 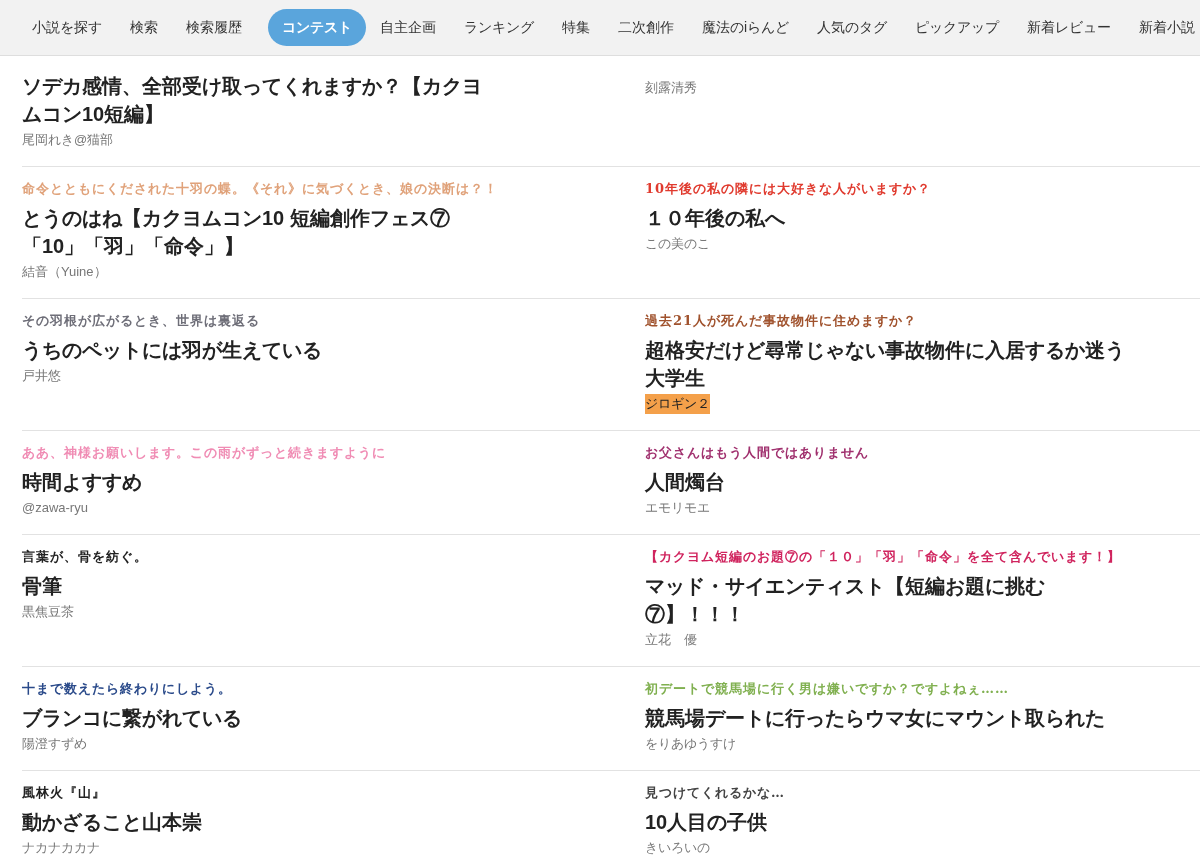 What do you see at coordinates (782, 321) in the screenshot?
I see `catchphrase: 過去21人が死んだ事故物件に住めますか？` at bounding box center [782, 321].